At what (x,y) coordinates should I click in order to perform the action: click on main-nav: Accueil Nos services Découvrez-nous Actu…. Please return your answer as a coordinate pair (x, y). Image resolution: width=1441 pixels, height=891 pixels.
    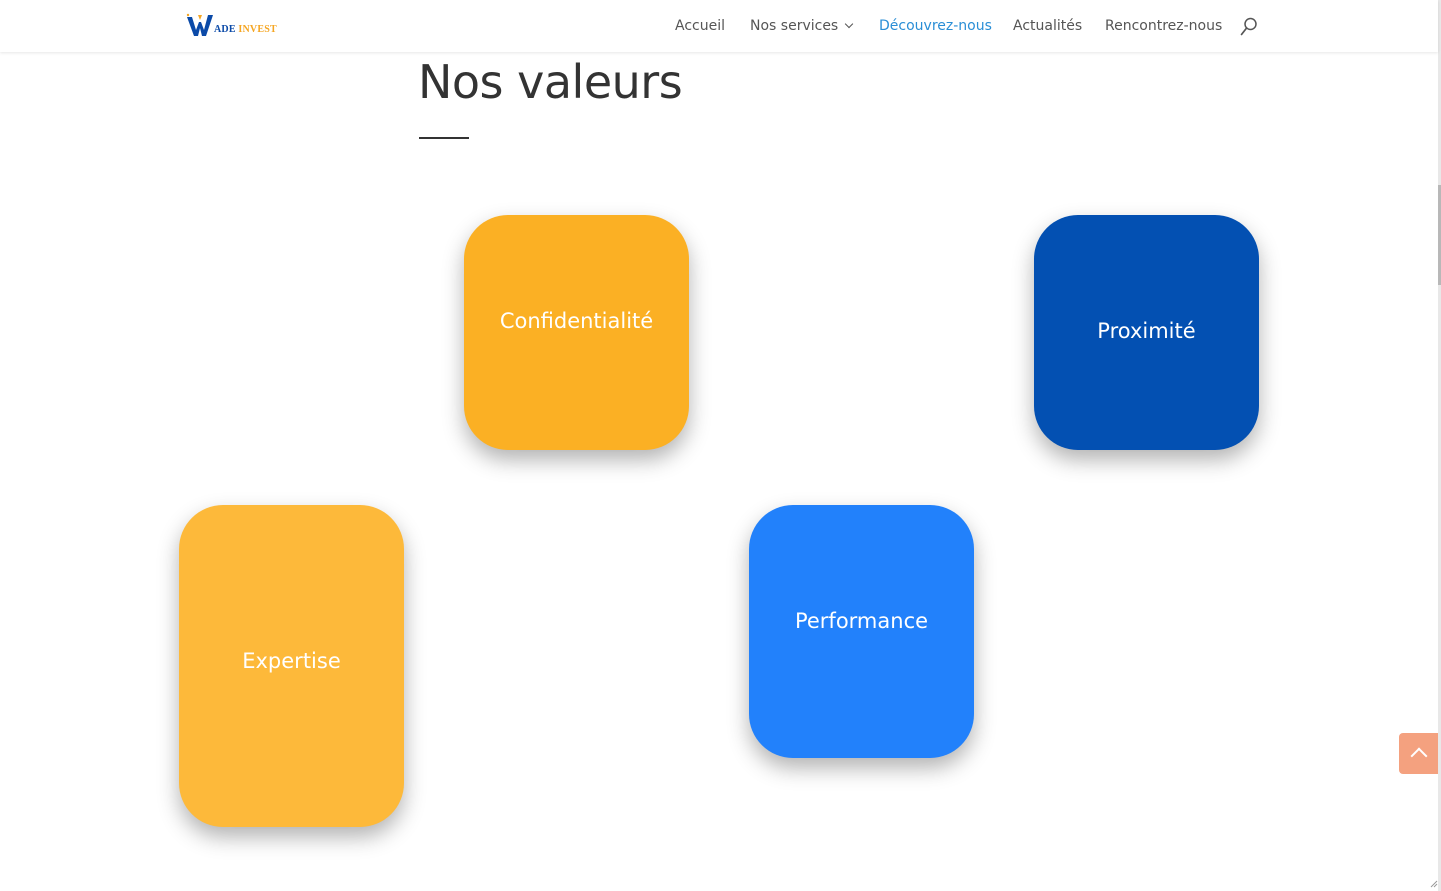
    Looking at the image, I should click on (719, 27).